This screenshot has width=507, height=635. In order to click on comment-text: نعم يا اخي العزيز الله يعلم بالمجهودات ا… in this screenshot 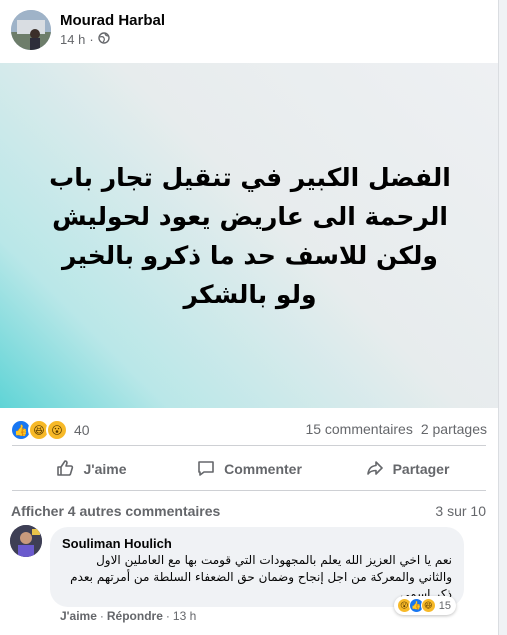, I will do `click(261, 577)`.